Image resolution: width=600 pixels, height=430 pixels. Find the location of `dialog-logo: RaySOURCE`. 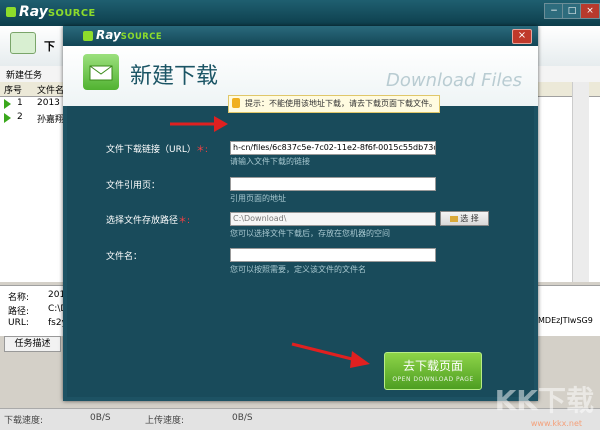

dialog-logo: RaySOURCE is located at coordinates (122, 35).